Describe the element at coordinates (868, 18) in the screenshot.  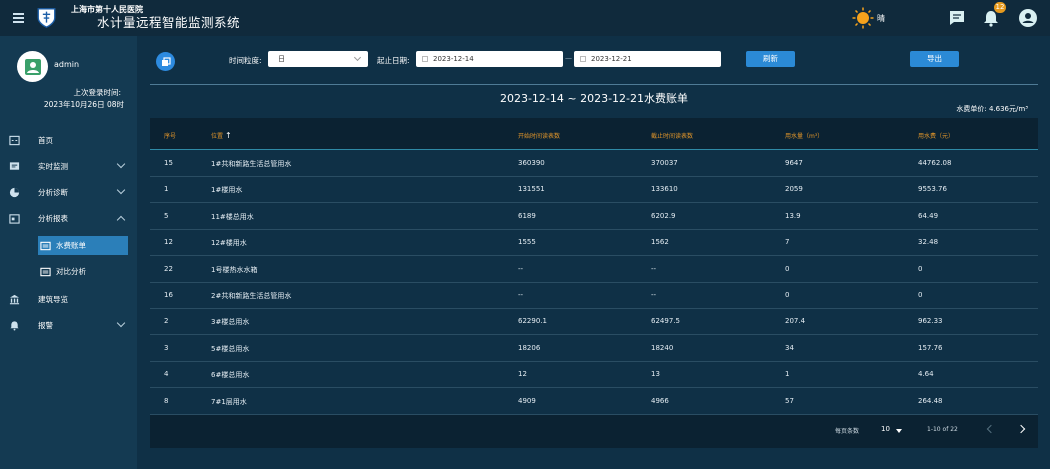
I see `weather-widget: 晴` at that location.